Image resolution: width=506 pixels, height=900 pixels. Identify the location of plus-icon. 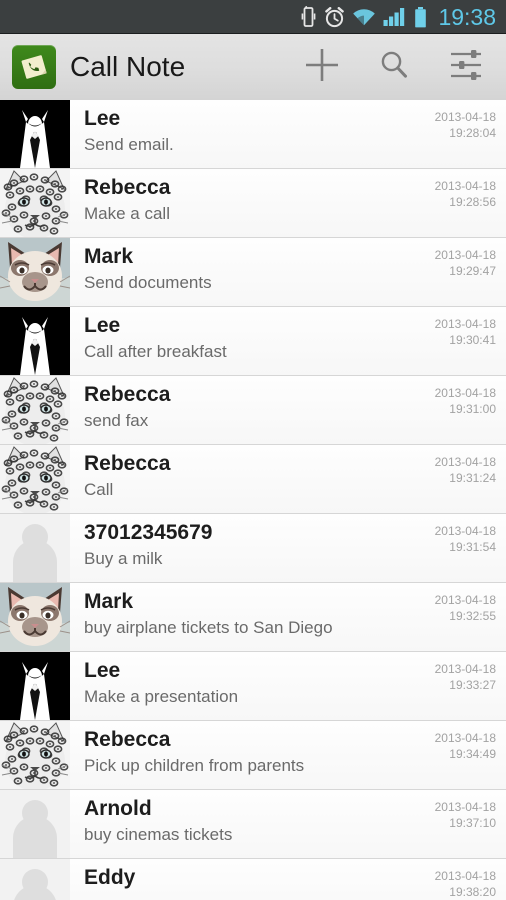
(322, 67).